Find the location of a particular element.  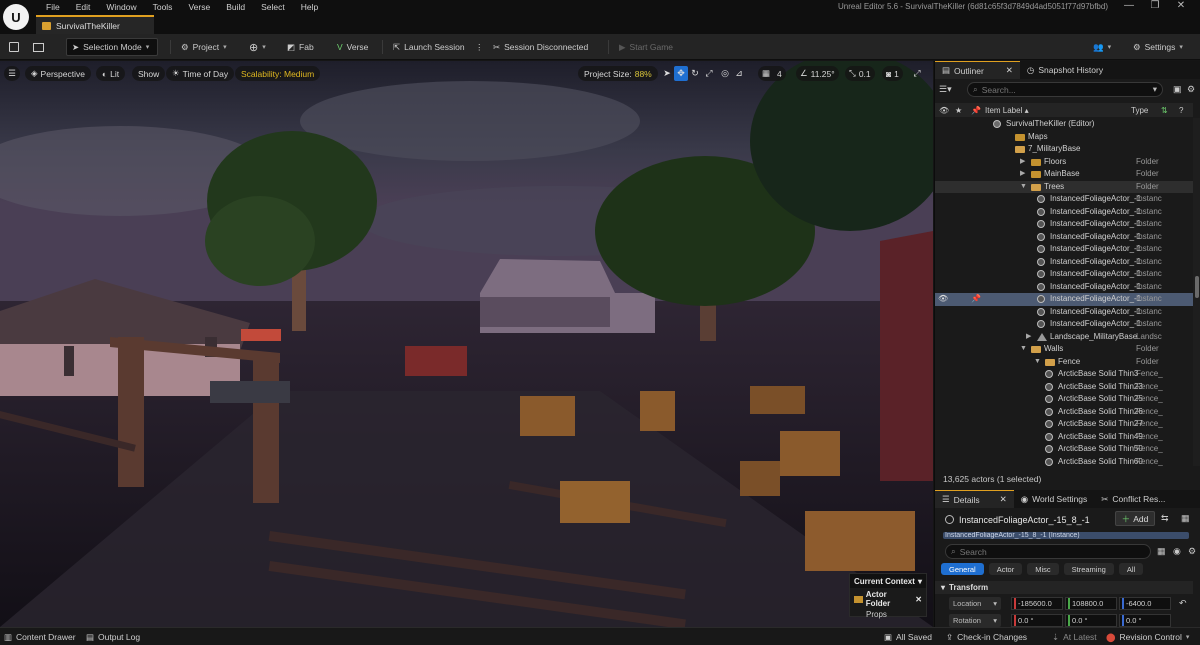

outliner-row: ArcticBase Solid Thin50 Fence_ is located at coordinates (1064, 449).